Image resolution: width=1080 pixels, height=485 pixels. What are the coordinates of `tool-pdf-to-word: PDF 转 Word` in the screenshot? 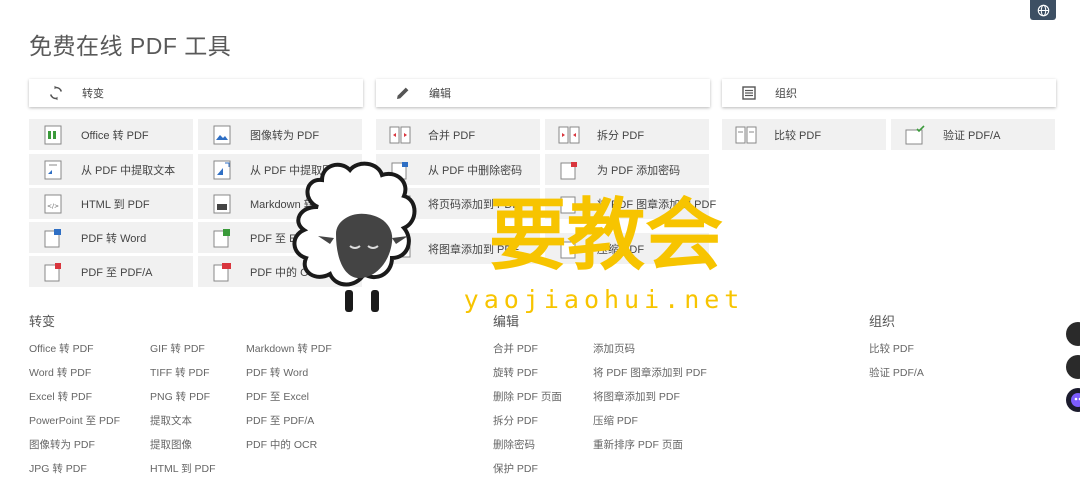 It's located at (111, 237).